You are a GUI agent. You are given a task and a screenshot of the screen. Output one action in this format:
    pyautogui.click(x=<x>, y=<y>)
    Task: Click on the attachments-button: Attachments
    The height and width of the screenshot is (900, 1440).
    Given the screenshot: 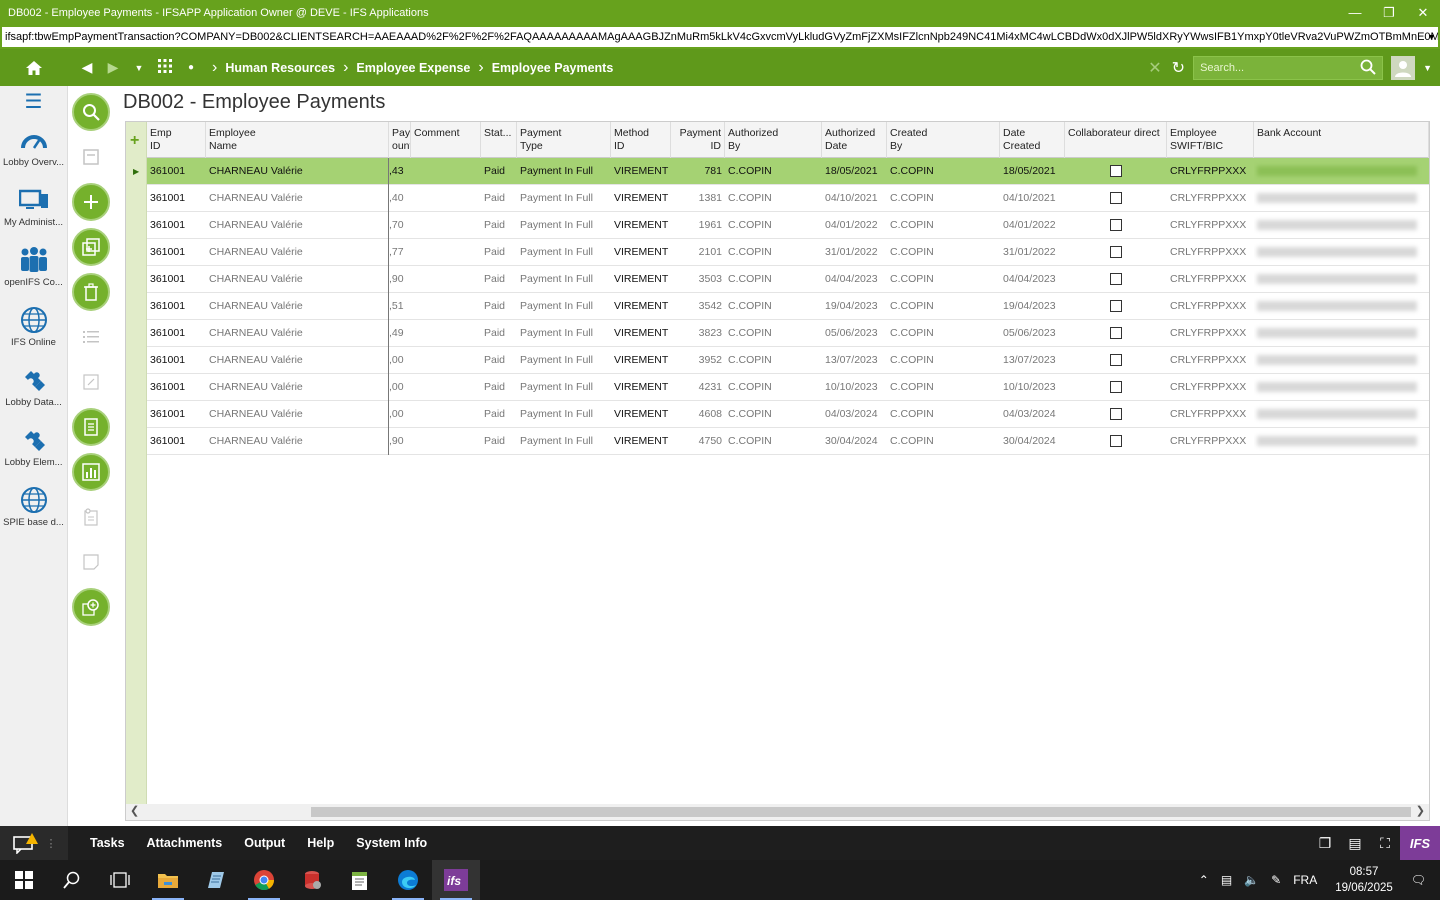 What is the action you would take?
    pyautogui.click(x=185, y=843)
    